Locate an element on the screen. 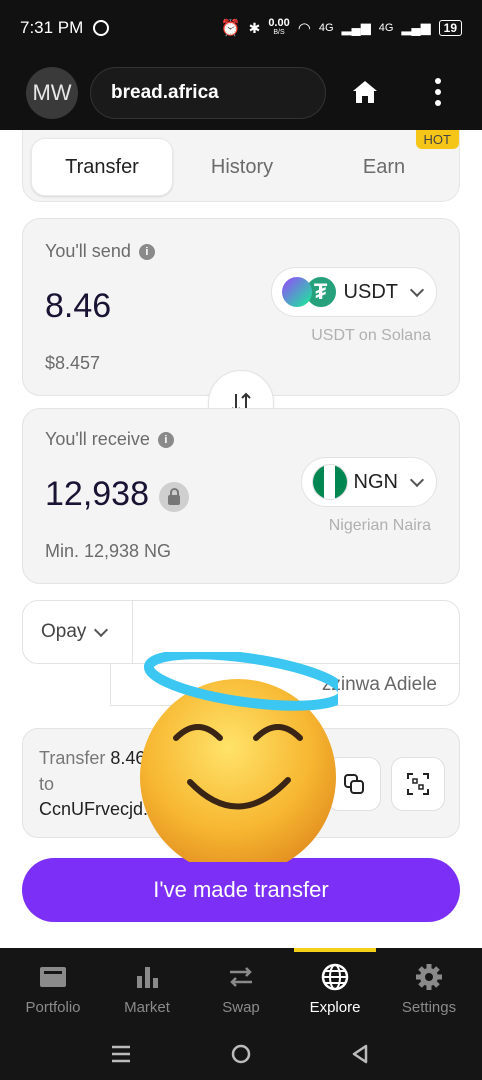  bluetooth-icon: ✱ is located at coordinates (254, 27).